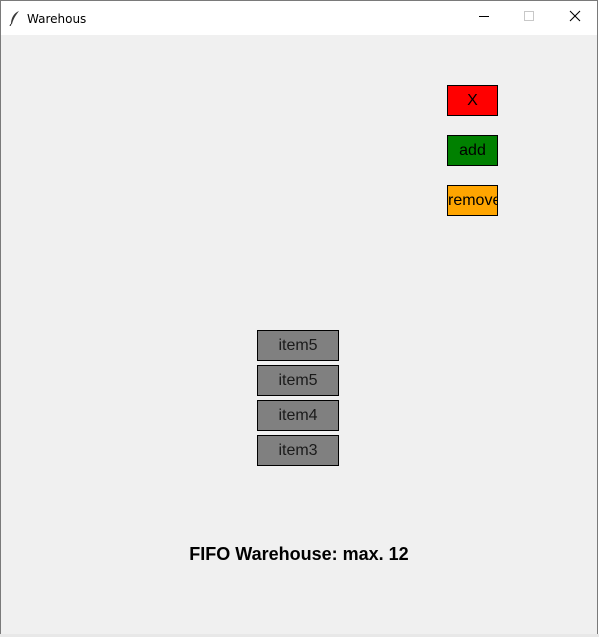 This screenshot has width=599, height=637. I want to click on minimize-icon, so click(484, 18).